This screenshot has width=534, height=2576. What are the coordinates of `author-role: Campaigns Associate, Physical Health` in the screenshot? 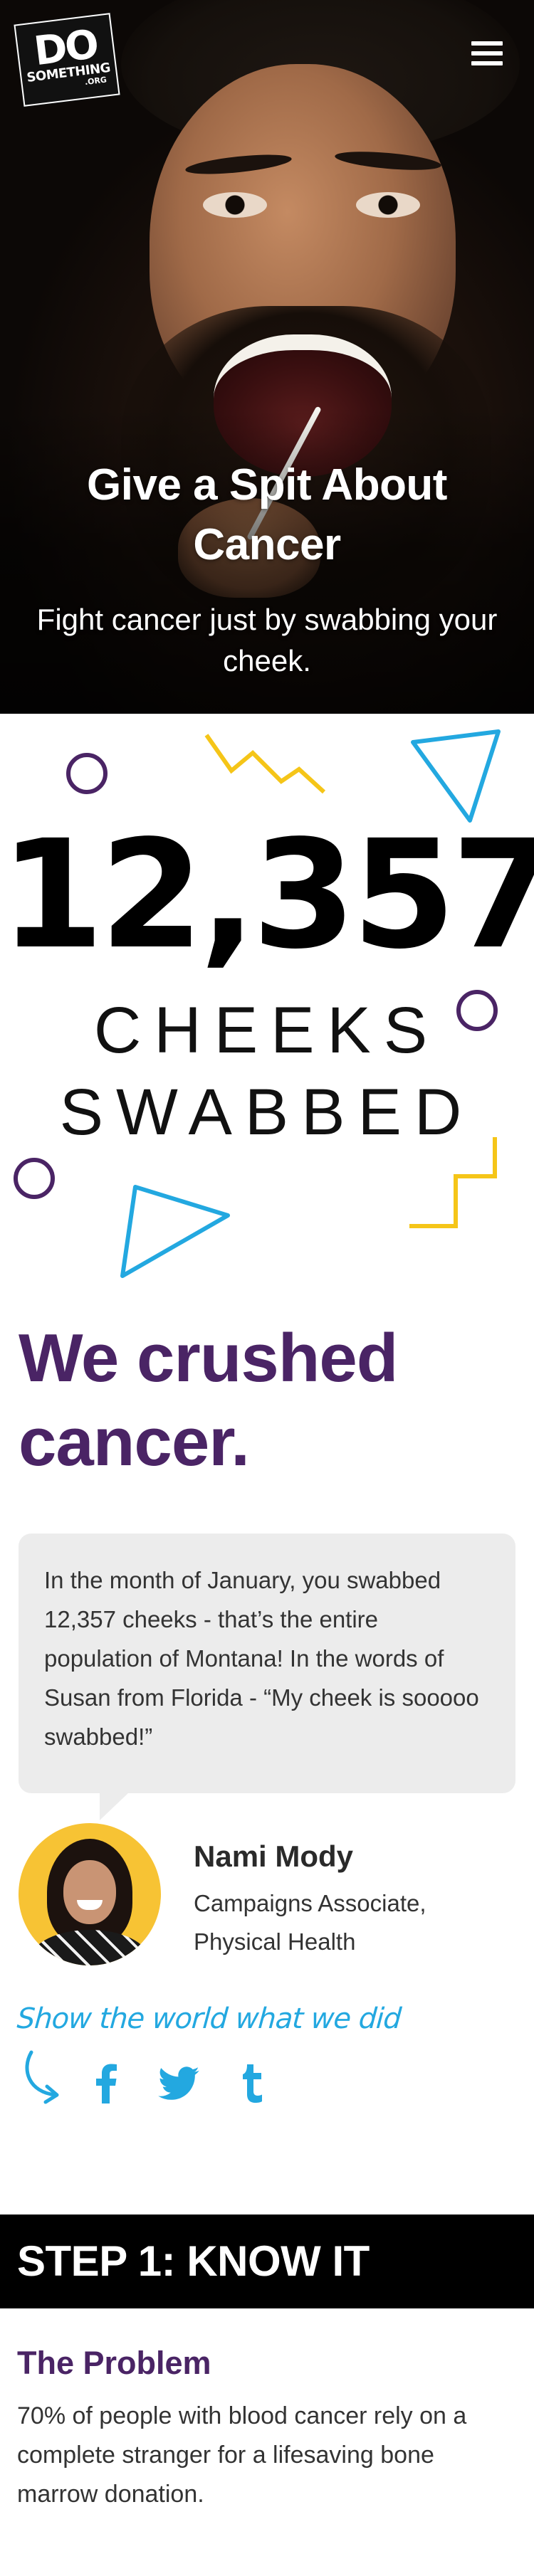 It's located at (343, 1922).